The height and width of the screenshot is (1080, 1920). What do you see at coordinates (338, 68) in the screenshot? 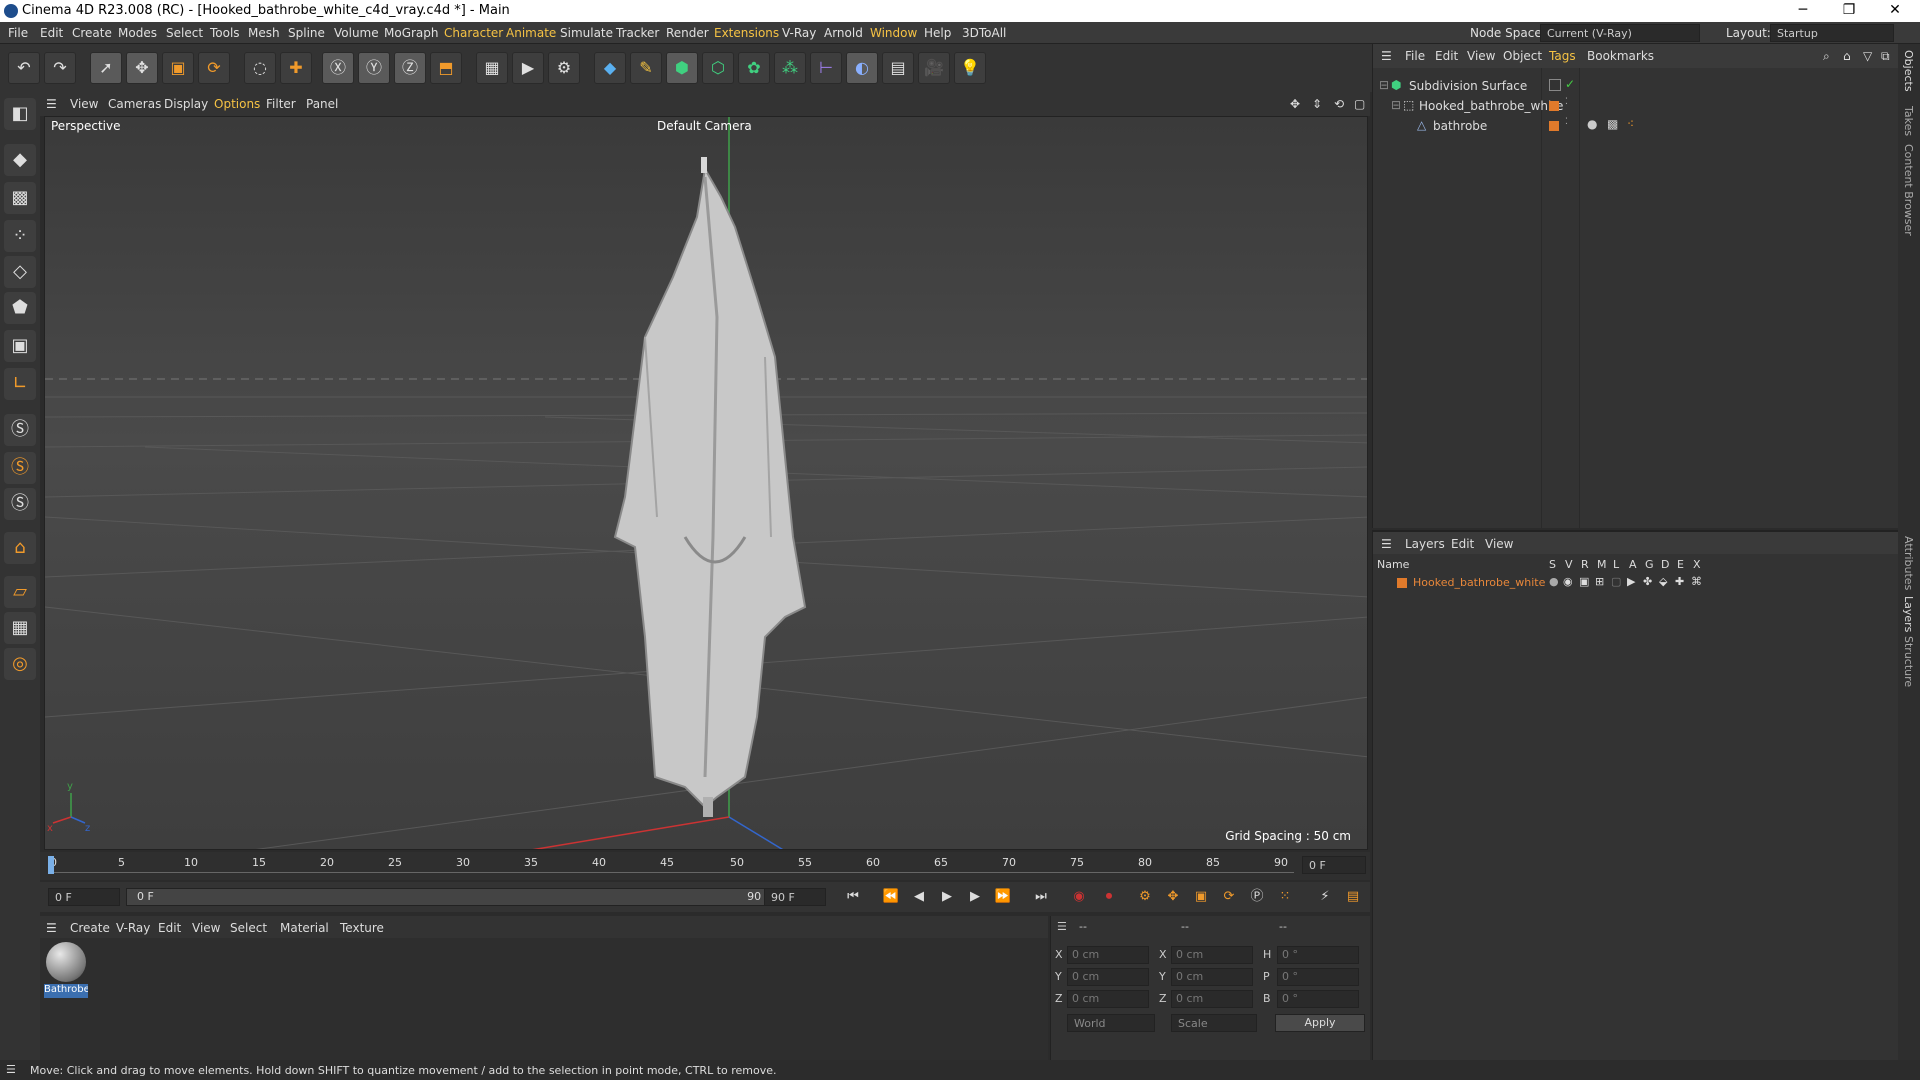
I see `x-axis-icon: Ⓧ` at bounding box center [338, 68].